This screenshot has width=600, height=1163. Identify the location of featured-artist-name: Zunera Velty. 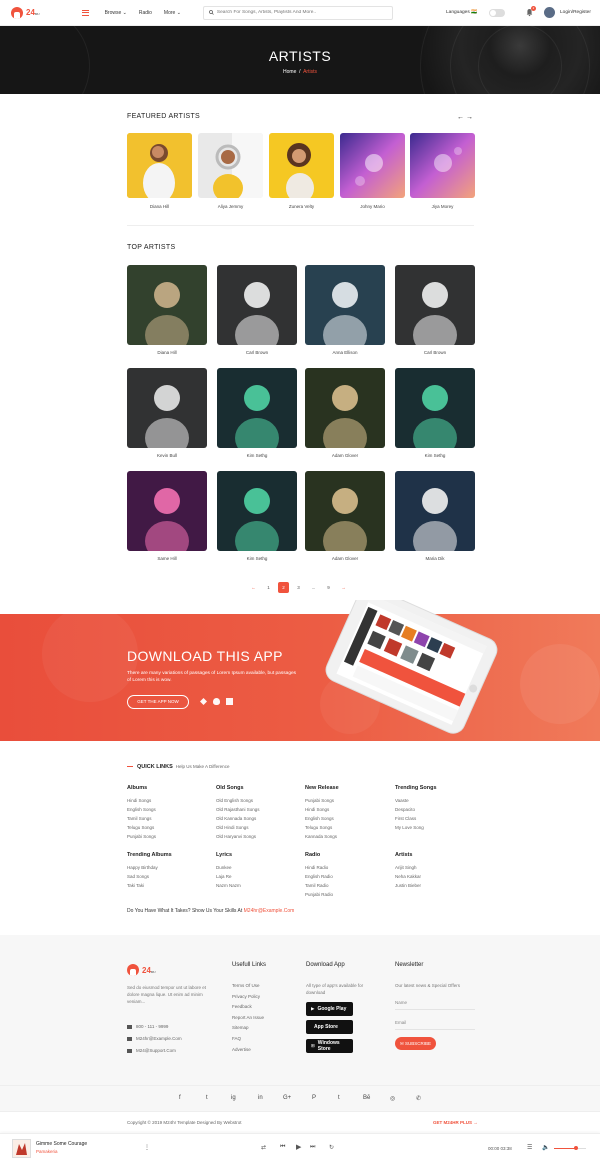
(301, 206).